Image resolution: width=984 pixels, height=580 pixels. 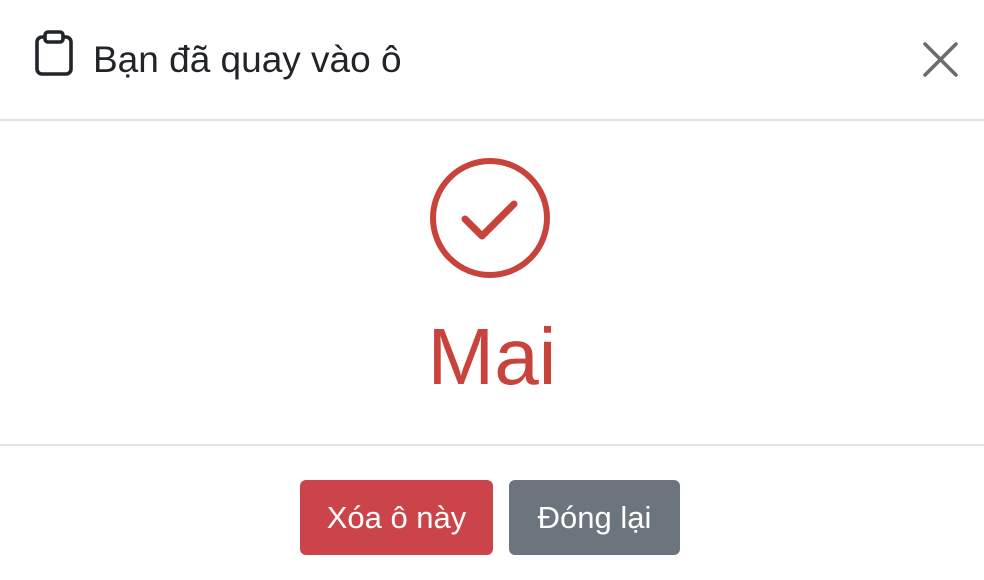 What do you see at coordinates (594, 517) in the screenshot?
I see `close-dialog-button: Đóng lại` at bounding box center [594, 517].